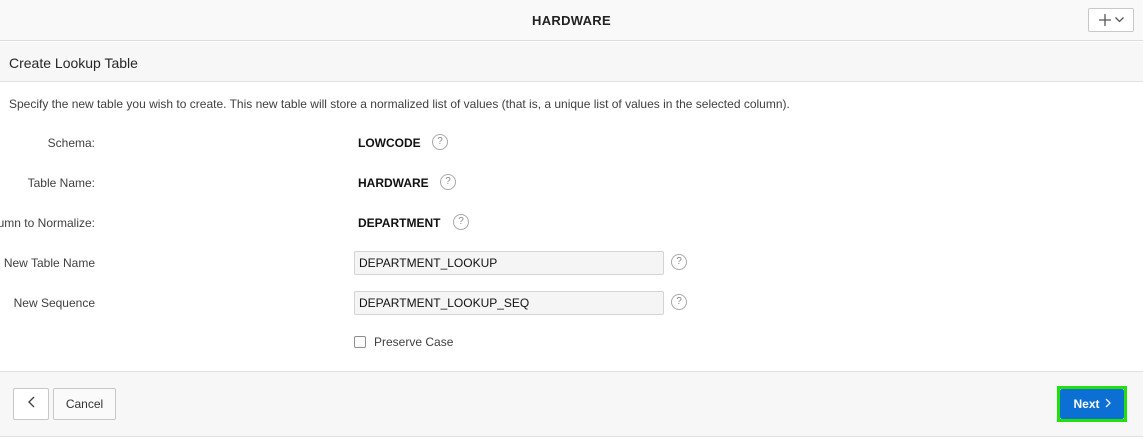 Image resolution: width=1143 pixels, height=441 pixels. What do you see at coordinates (1119, 20) in the screenshot?
I see `chevron-down-icon` at bounding box center [1119, 20].